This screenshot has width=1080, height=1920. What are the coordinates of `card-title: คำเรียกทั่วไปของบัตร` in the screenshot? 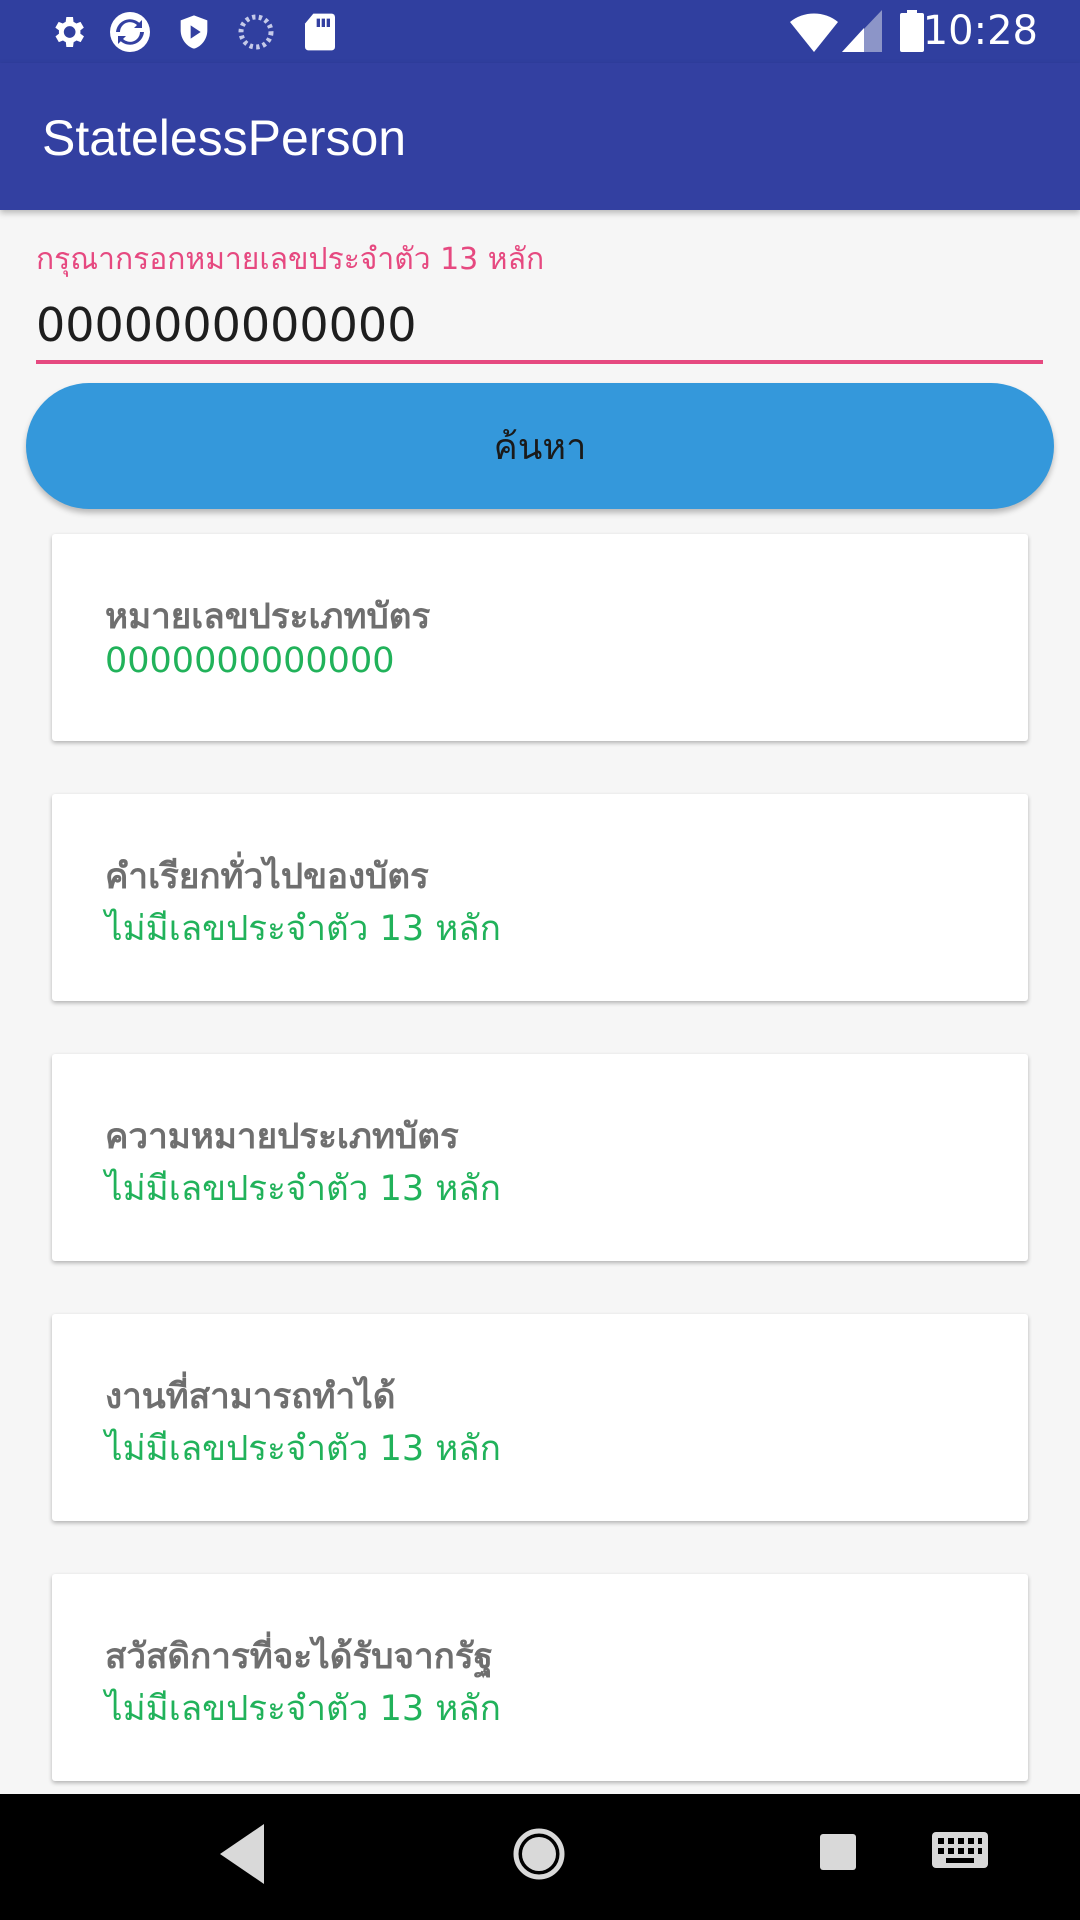 It's located at (267, 877).